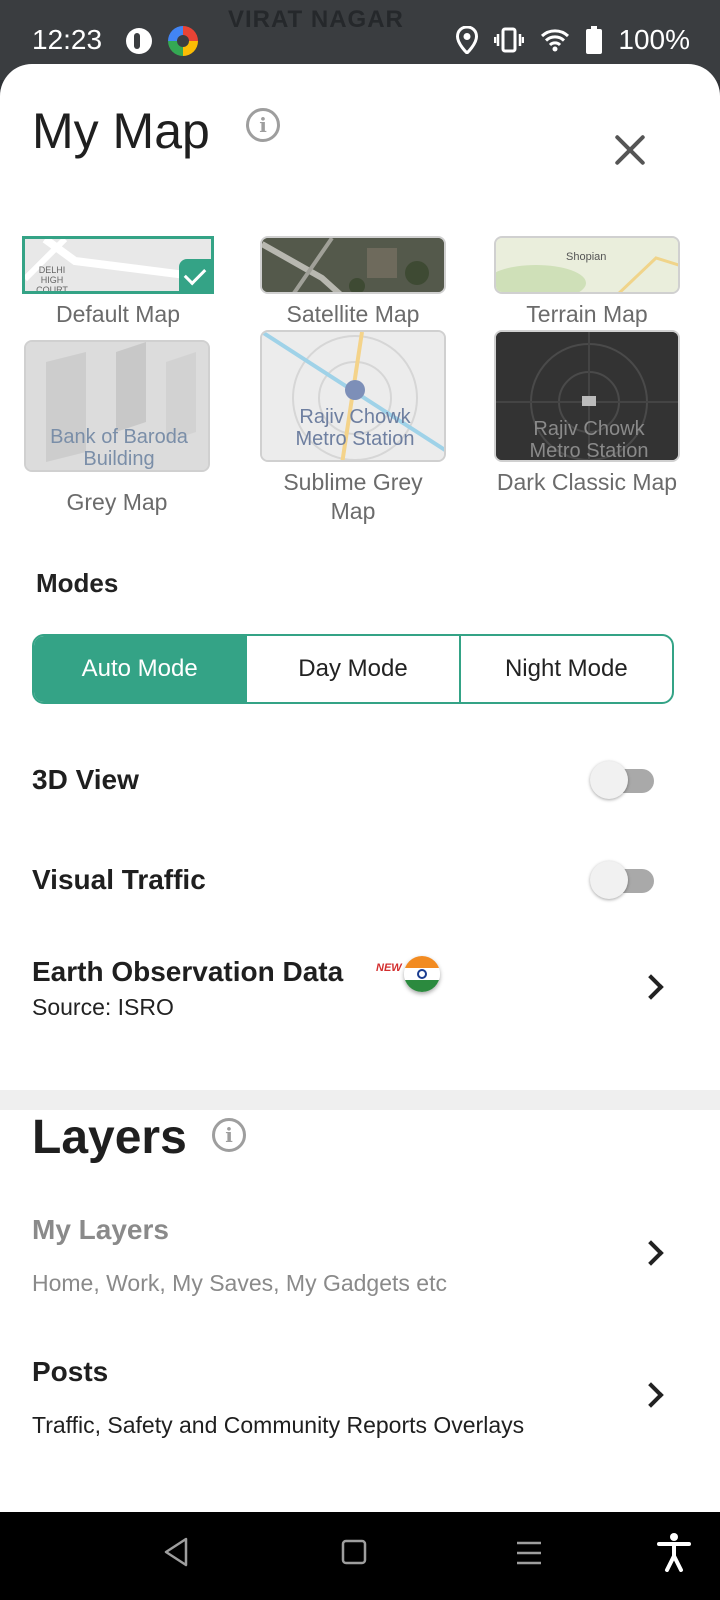 The image size is (720, 1600). What do you see at coordinates (176, 1552) in the screenshot?
I see `back-icon` at bounding box center [176, 1552].